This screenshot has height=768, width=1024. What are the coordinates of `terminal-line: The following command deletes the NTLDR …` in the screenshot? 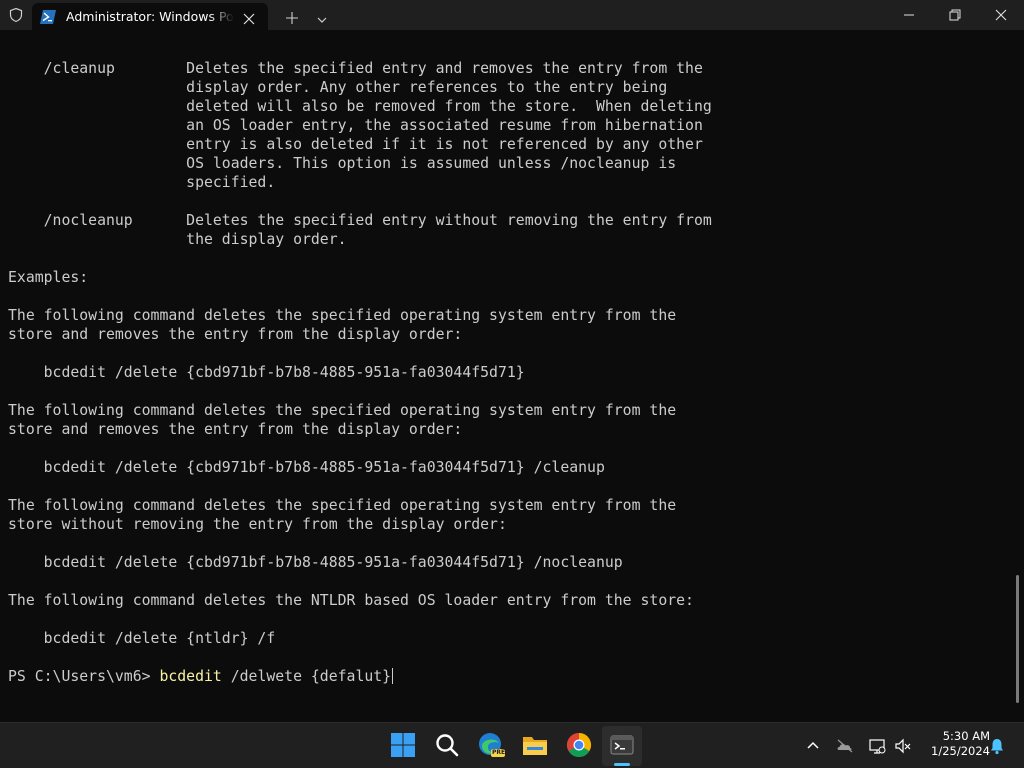 It's located at (351, 600).